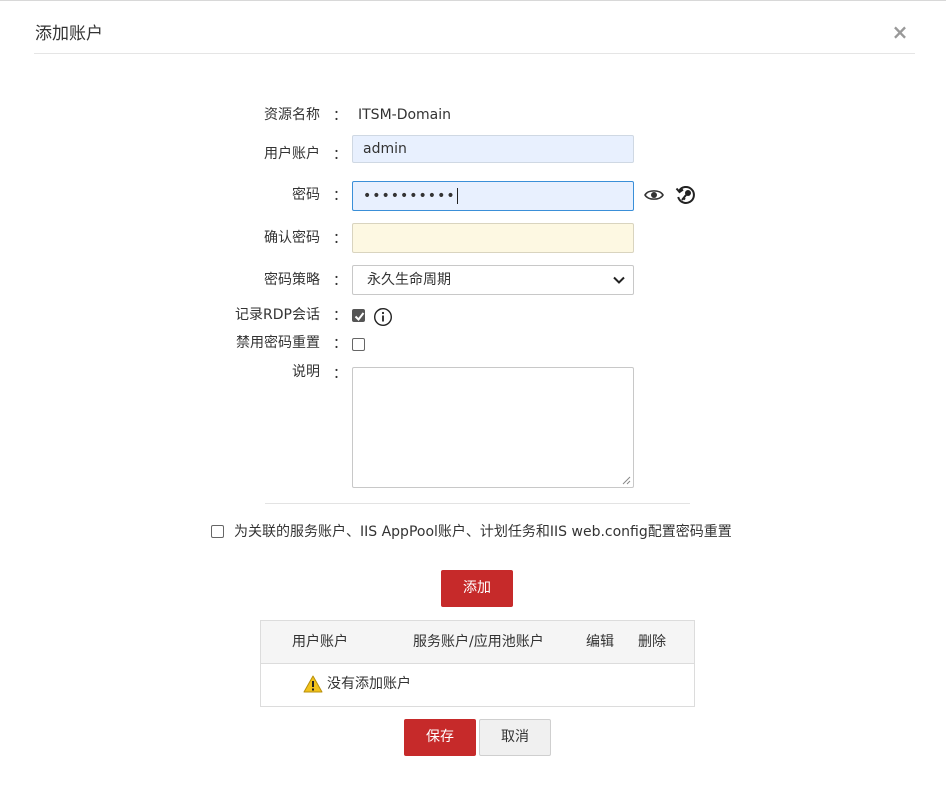  Describe the element at coordinates (477, 588) in the screenshot. I see `add-button: 添加` at that location.